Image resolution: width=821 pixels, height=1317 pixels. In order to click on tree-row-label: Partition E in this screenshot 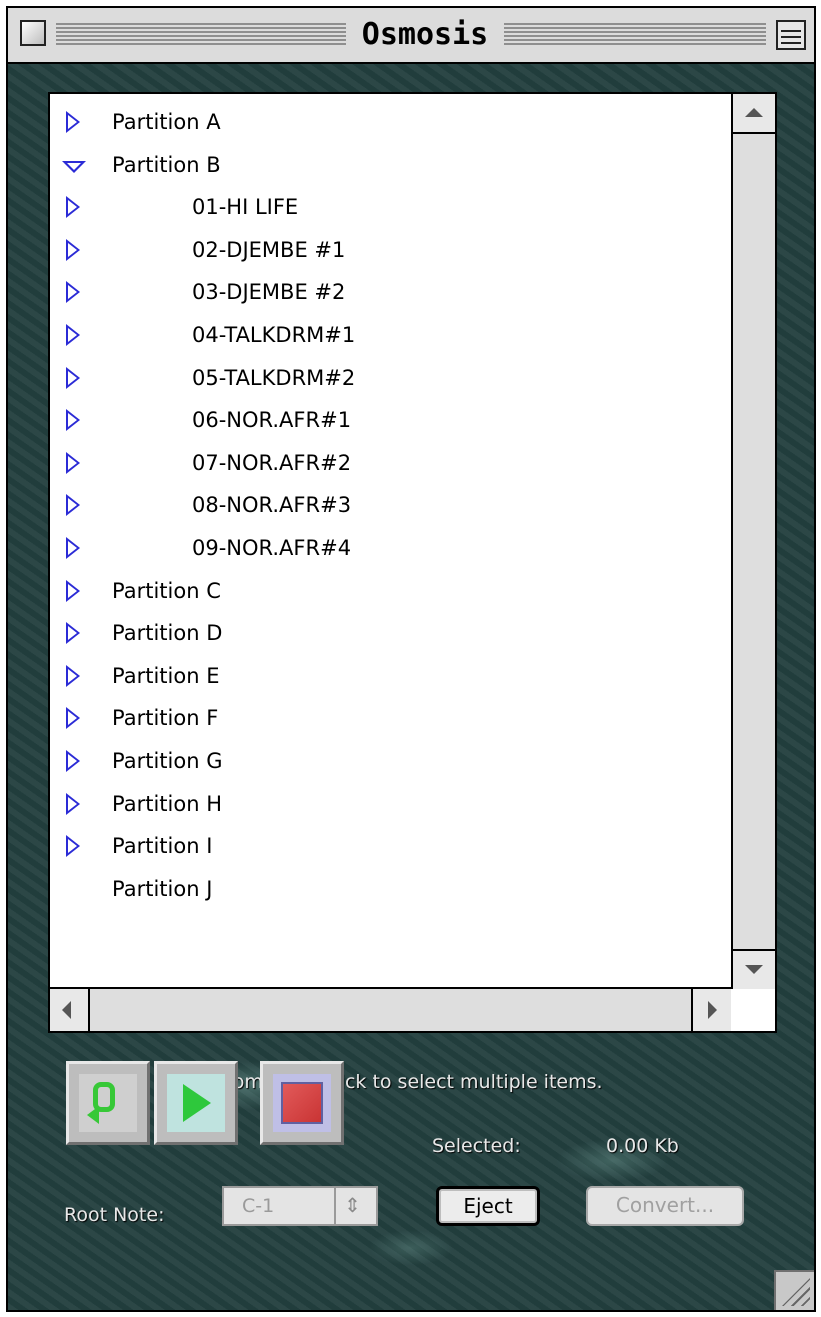, I will do `click(166, 675)`.